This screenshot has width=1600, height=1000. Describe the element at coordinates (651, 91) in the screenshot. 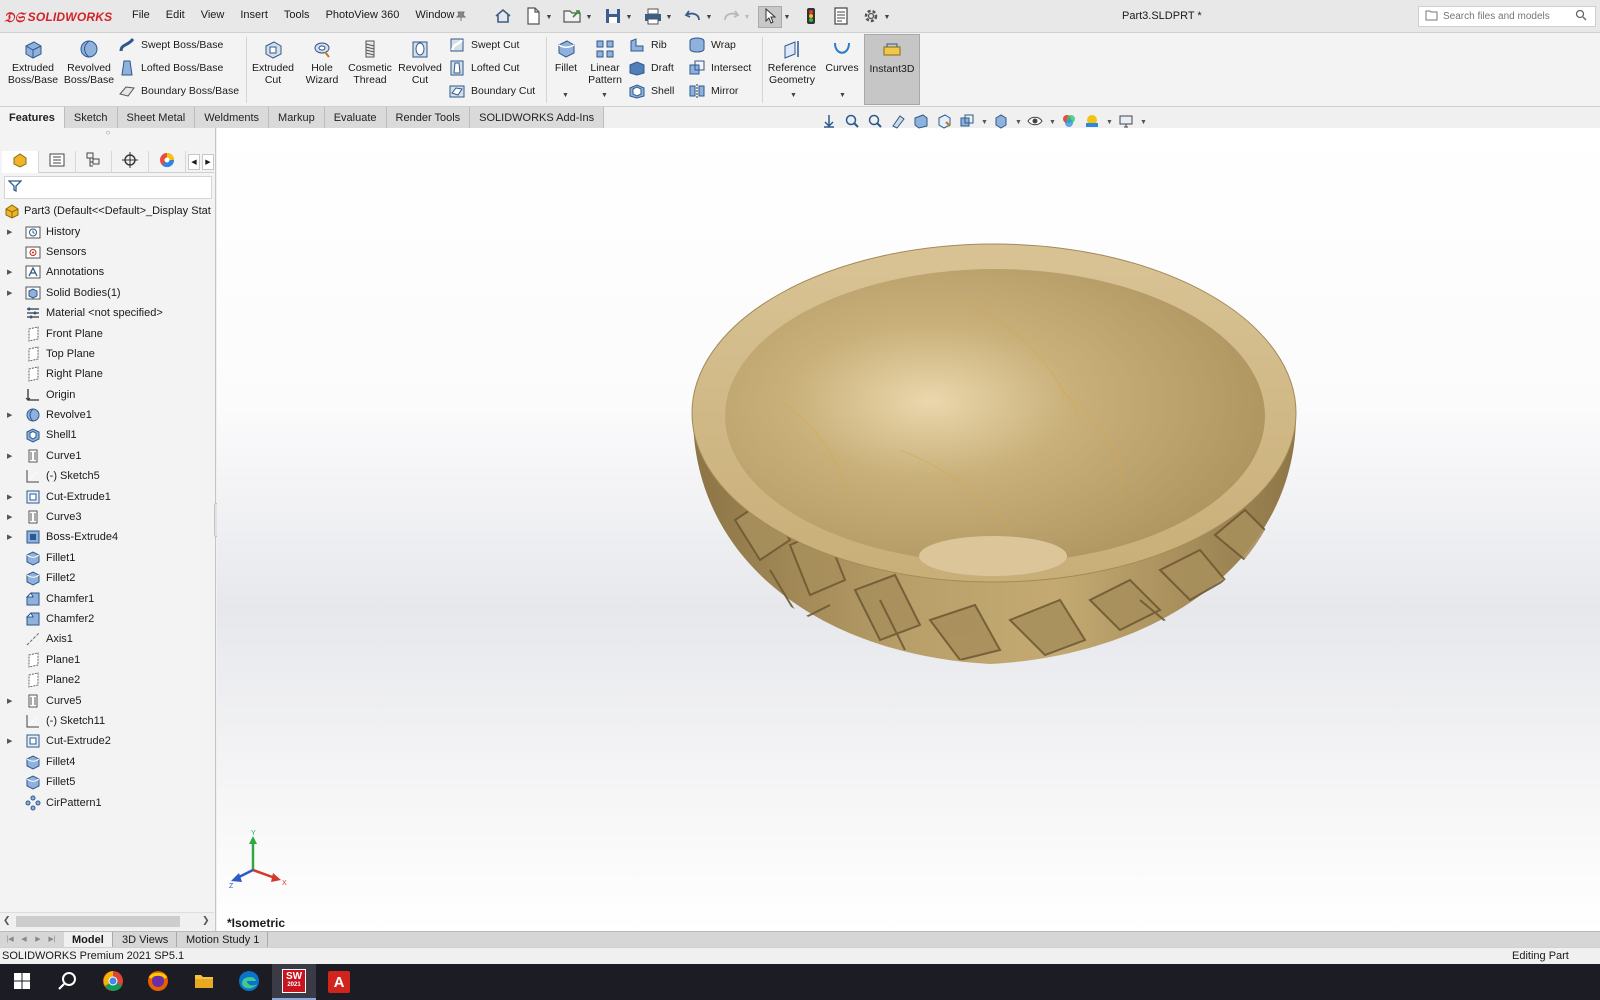

I see `shell-button: Shell` at that location.